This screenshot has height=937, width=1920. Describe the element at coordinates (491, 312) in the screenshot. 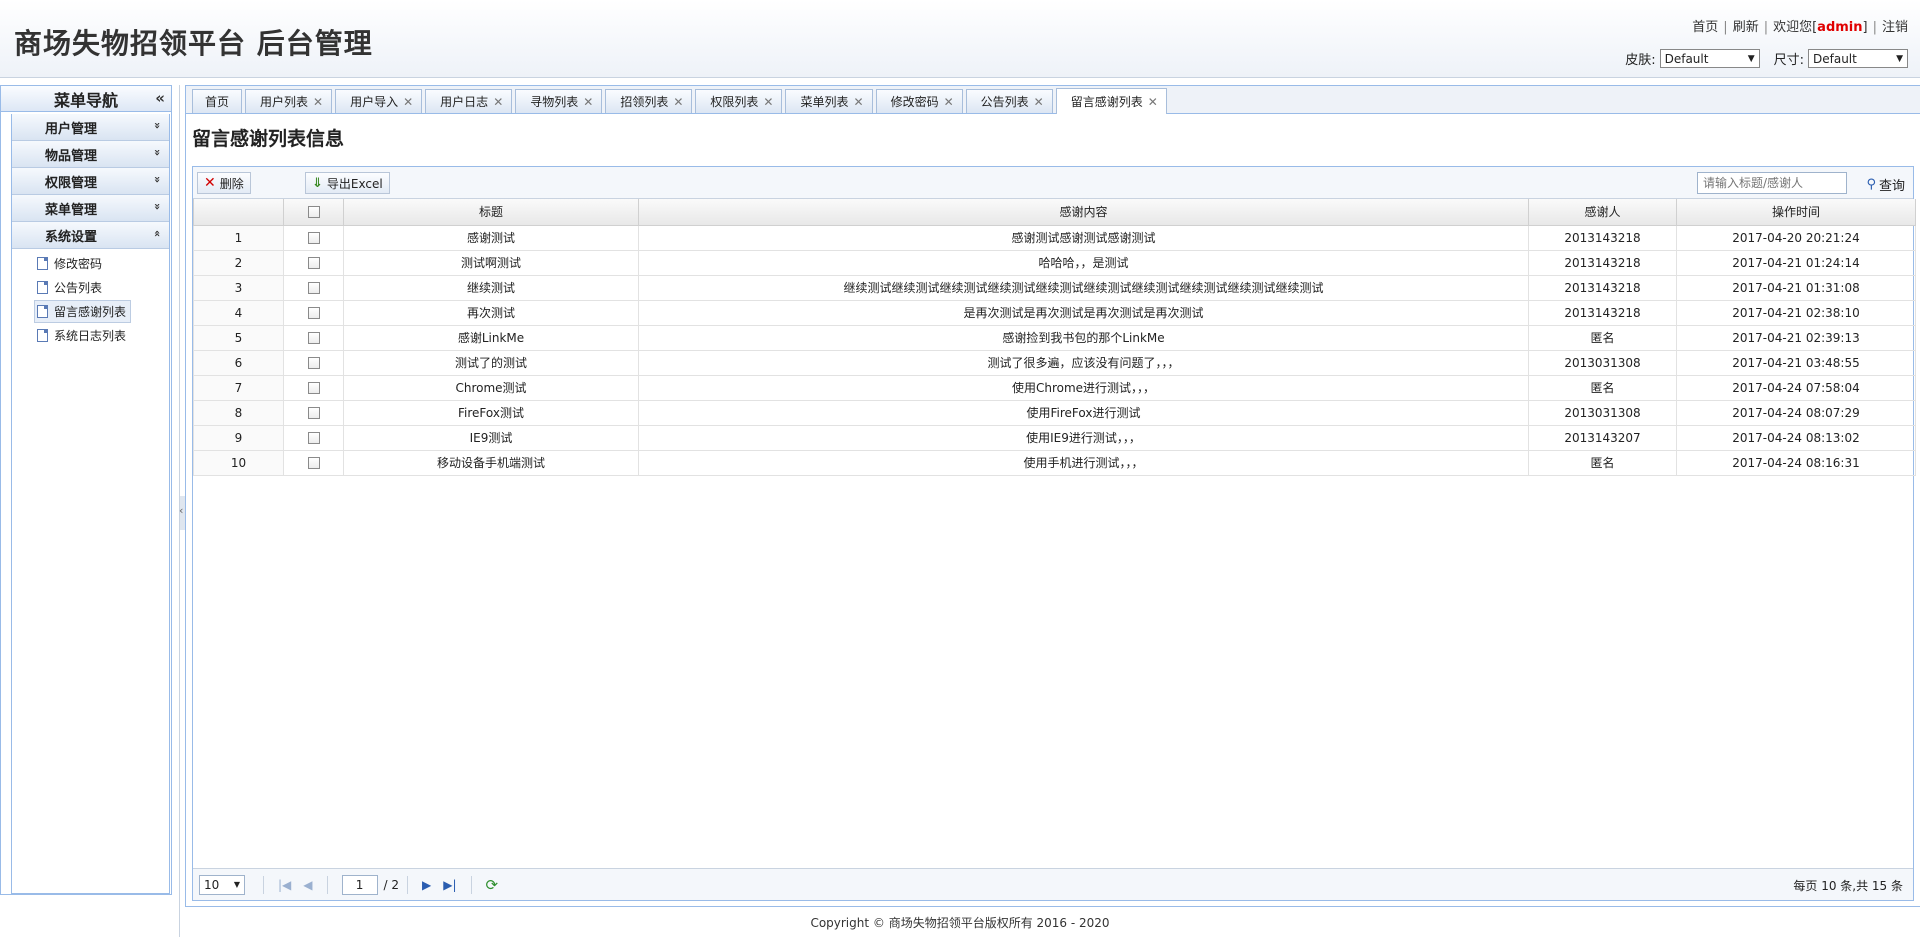

I see `cell-title: 再次测试` at that location.